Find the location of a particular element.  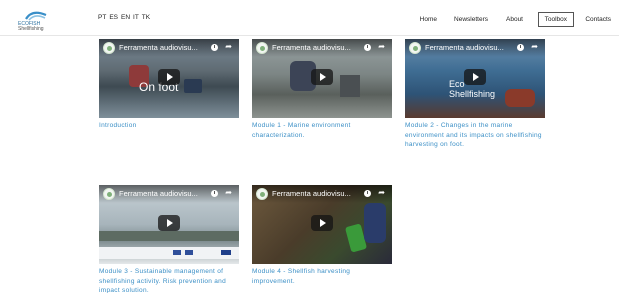

site-logo: ECOFISH Shellfishing is located at coordinates (36, 21).